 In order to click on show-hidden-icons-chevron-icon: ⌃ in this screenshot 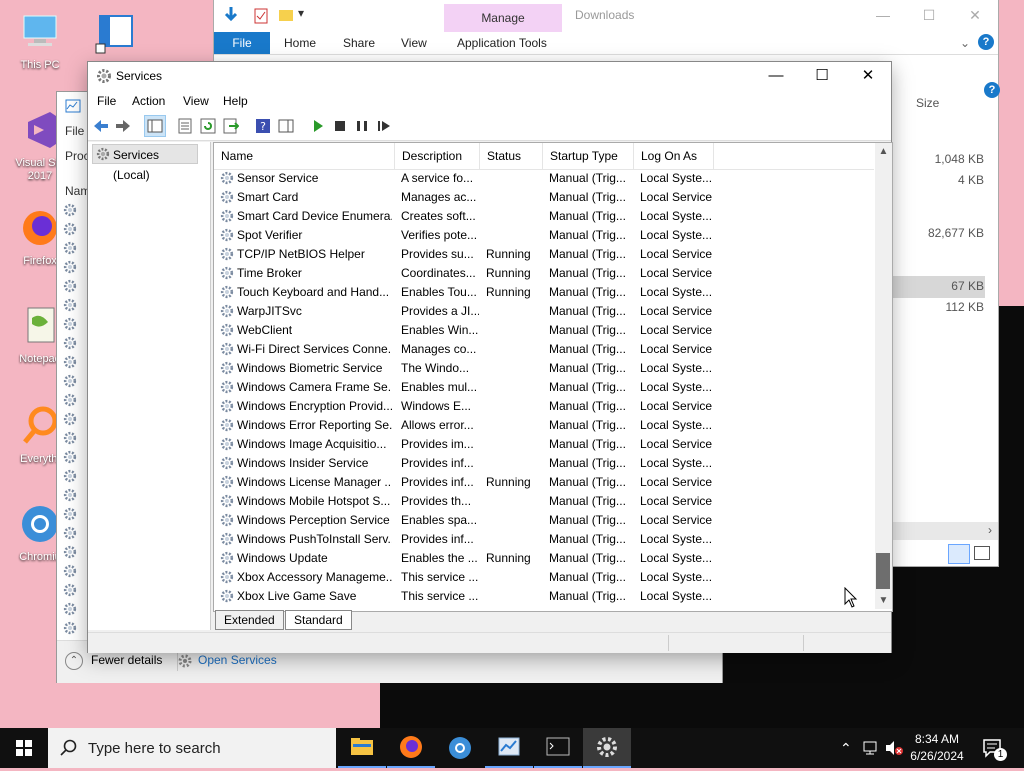, I will do `click(846, 748)`.